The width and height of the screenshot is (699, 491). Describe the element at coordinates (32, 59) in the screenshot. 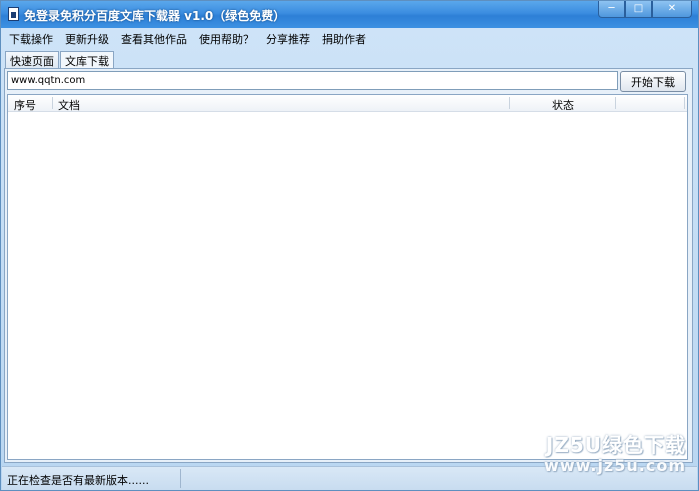

I see `tab-quick-page: 快速页面` at that location.